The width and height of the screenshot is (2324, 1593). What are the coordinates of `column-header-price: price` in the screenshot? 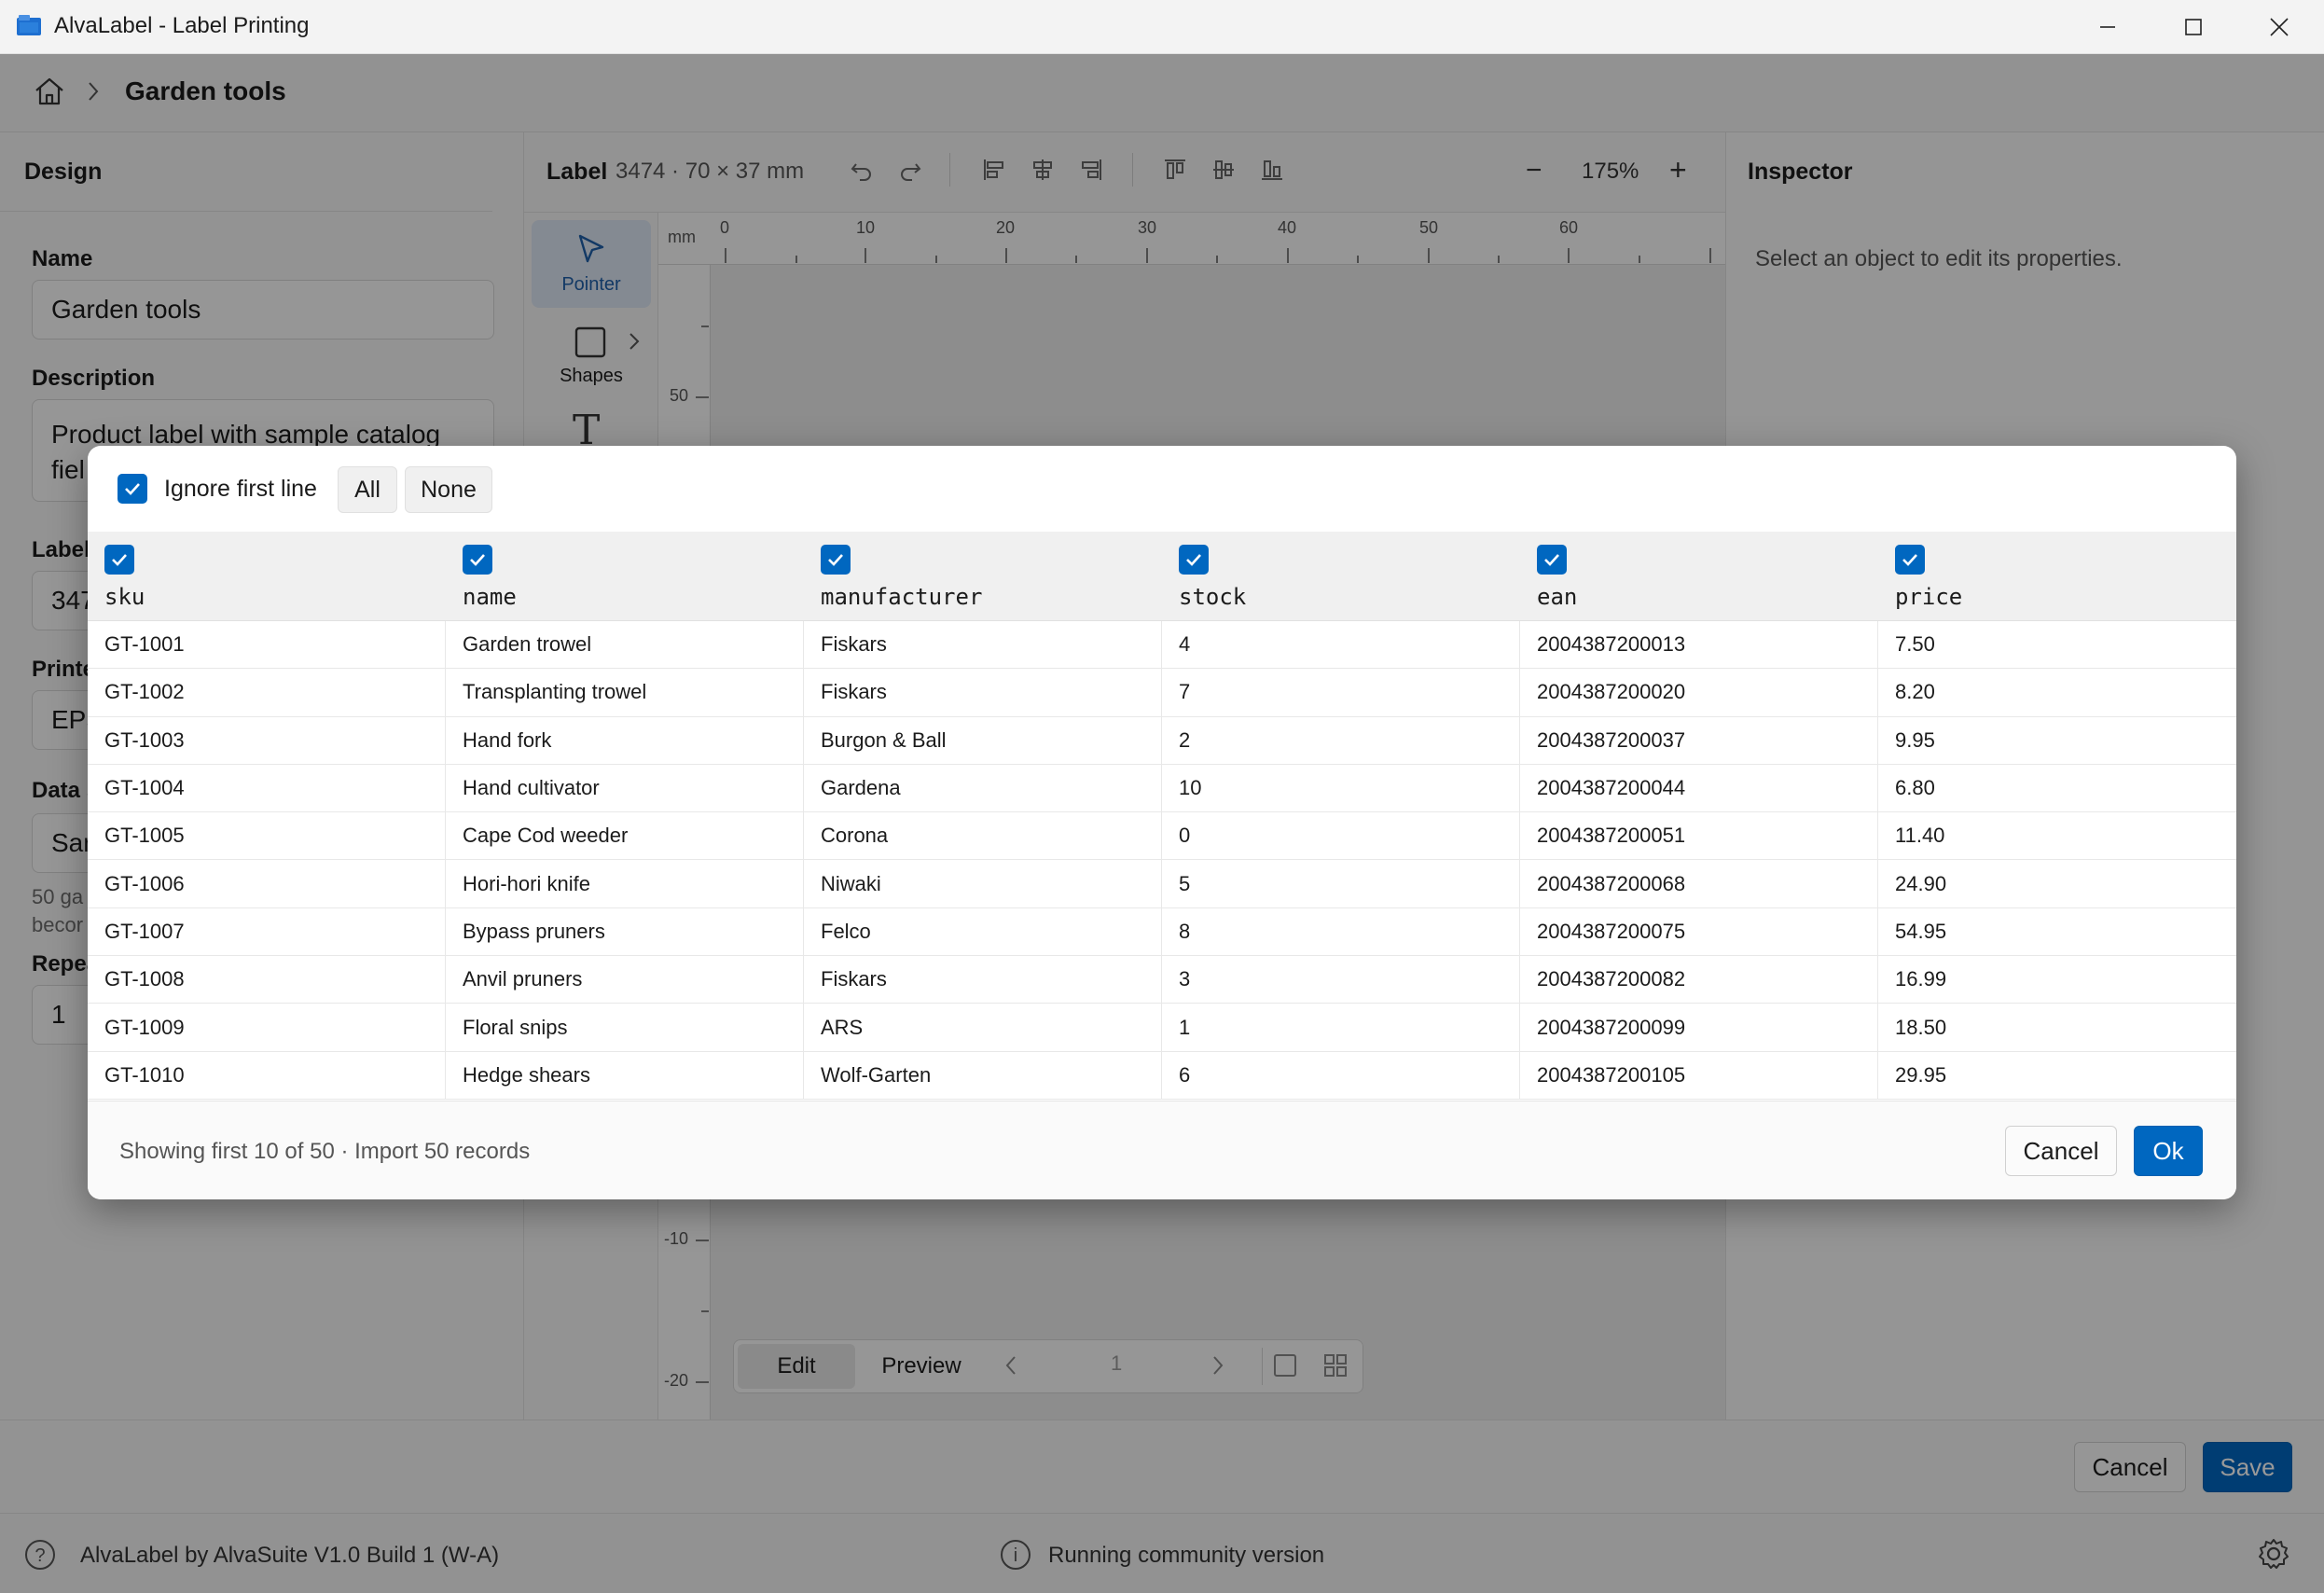 It's located at (2057, 577).